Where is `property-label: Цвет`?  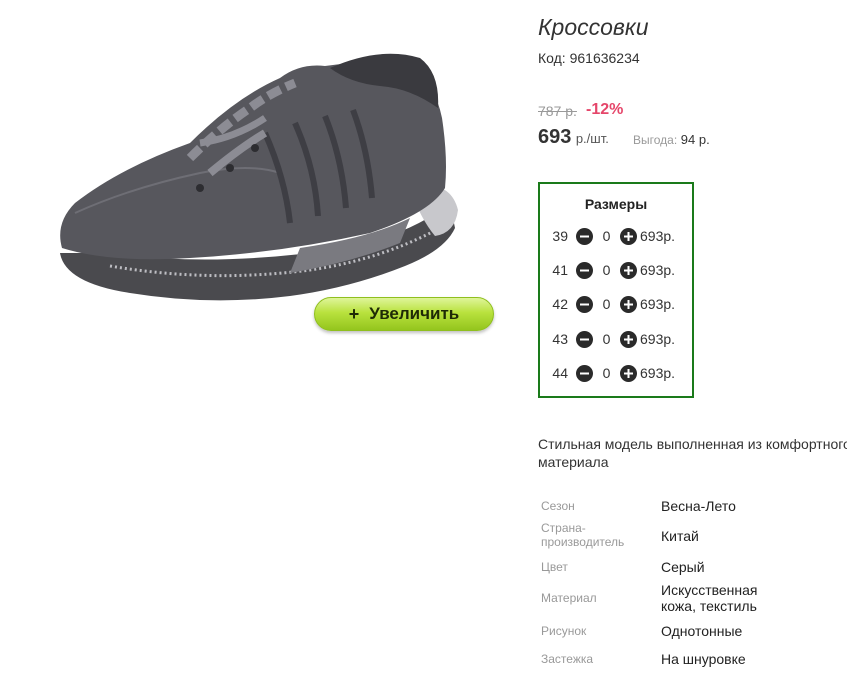
property-label: Цвет is located at coordinates (554, 567).